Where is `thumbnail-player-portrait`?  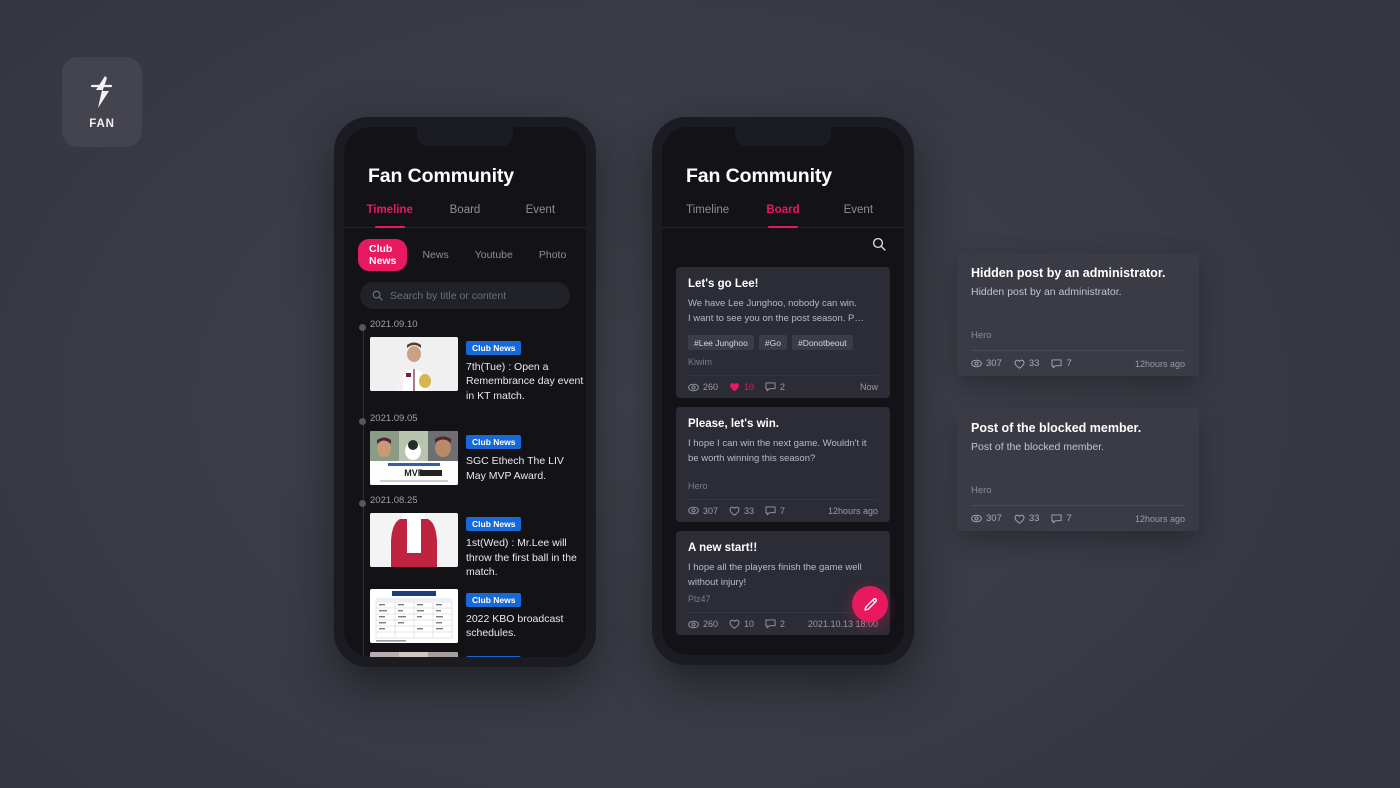 thumbnail-player-portrait is located at coordinates (414, 364).